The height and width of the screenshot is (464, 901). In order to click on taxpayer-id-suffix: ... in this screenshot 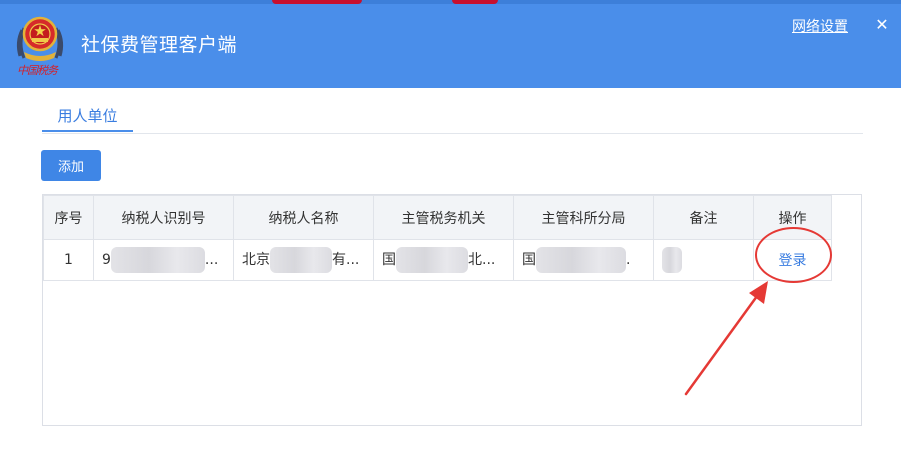, I will do `click(211, 260)`.